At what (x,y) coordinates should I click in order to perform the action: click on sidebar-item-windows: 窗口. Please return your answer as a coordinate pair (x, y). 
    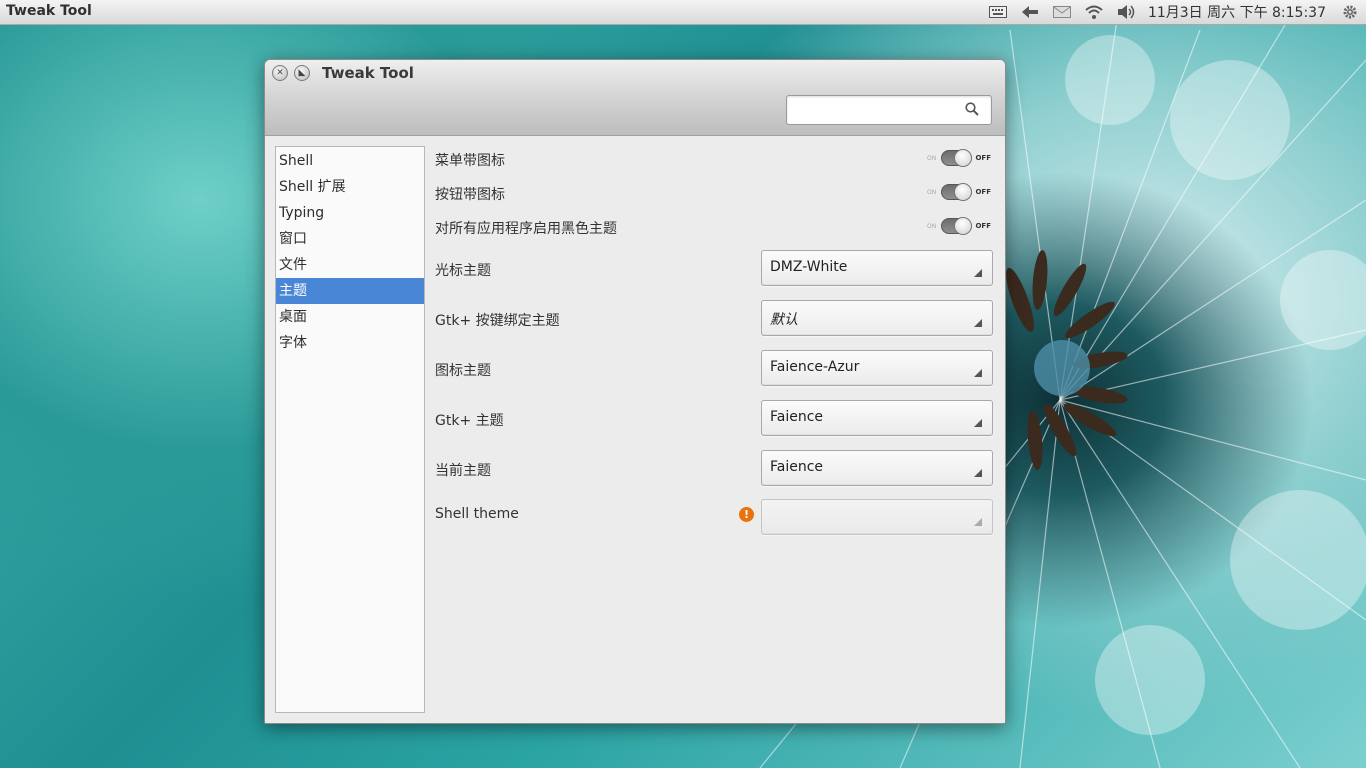
    Looking at the image, I should click on (350, 239).